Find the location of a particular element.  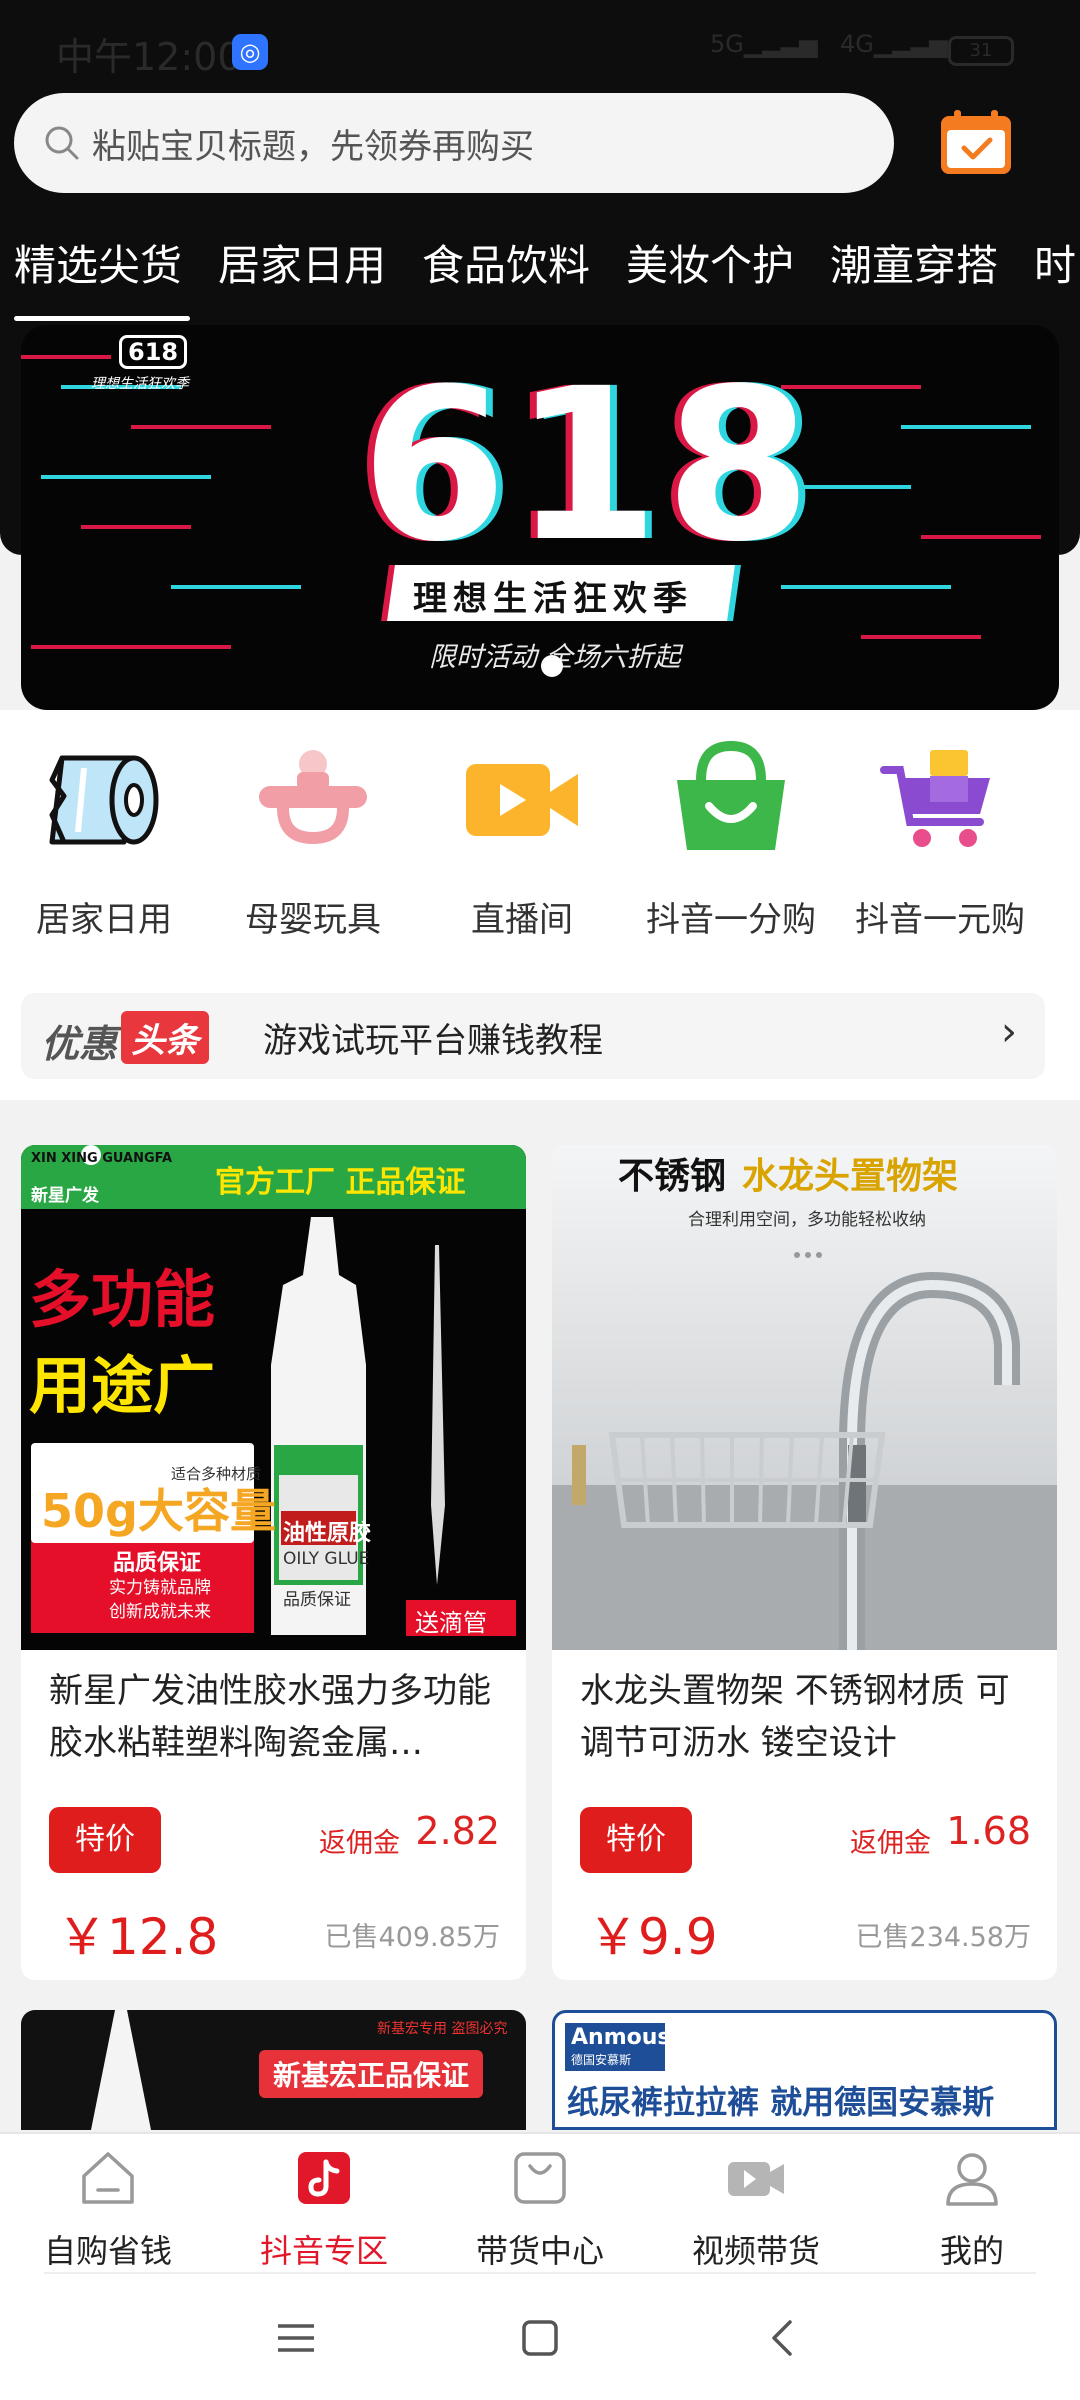

rebate-value: 2.82 is located at coordinates (457, 1831).